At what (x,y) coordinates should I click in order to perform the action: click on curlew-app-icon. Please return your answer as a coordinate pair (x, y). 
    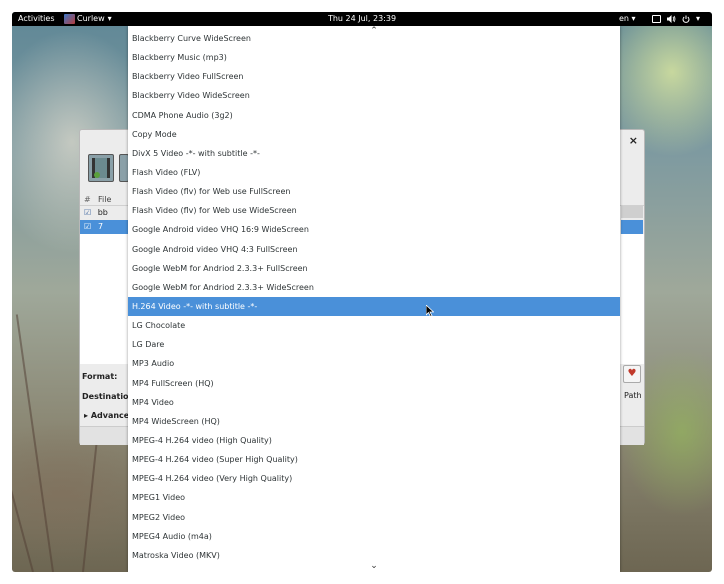
    Looking at the image, I should click on (69, 19).